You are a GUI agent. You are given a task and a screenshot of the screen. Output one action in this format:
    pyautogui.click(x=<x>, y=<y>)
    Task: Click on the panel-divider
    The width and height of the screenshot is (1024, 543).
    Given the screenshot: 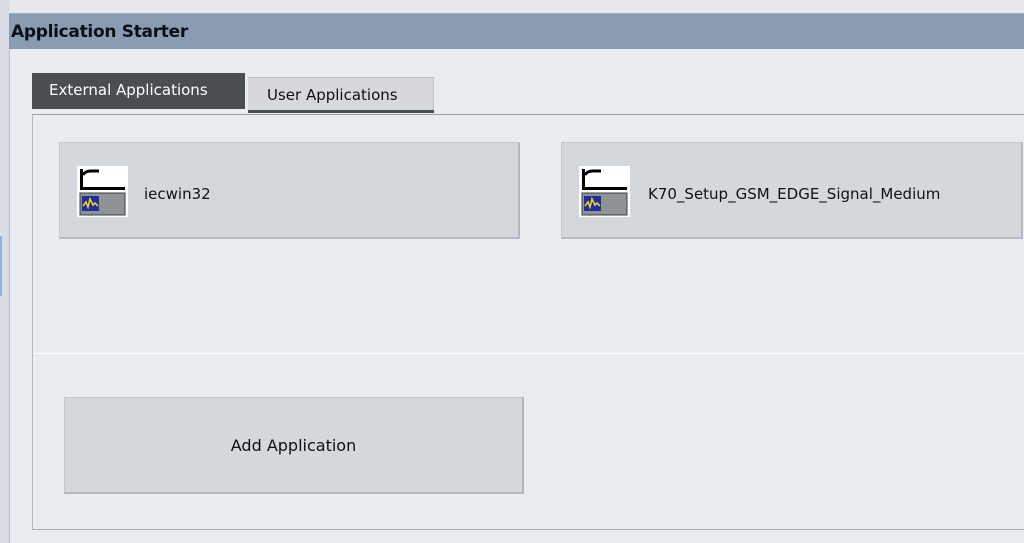 What is the action you would take?
    pyautogui.click(x=529, y=353)
    